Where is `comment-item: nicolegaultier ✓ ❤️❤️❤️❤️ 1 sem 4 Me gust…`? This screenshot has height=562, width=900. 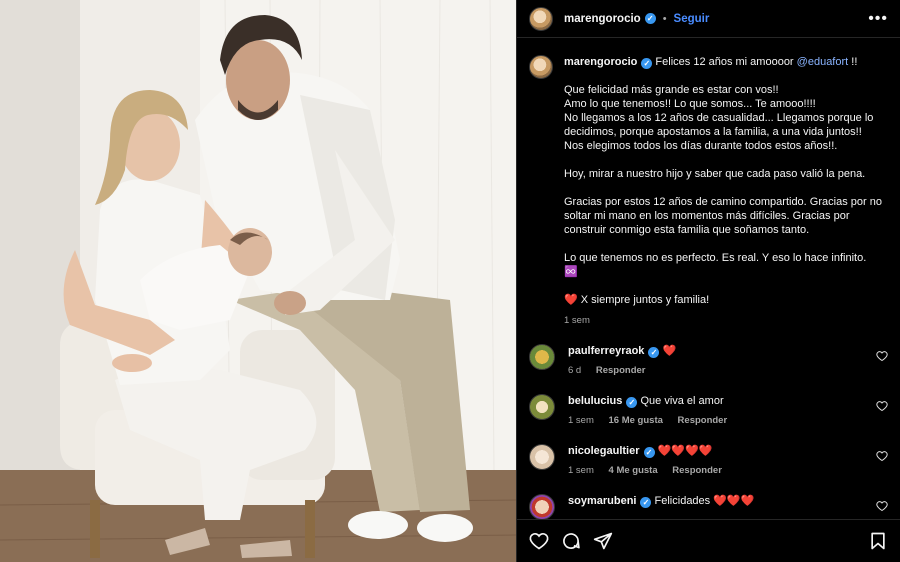 comment-item: nicolegaultier ✓ ❤️❤️❤️❤️ 1 sem 4 Me gust… is located at coordinates (708, 460).